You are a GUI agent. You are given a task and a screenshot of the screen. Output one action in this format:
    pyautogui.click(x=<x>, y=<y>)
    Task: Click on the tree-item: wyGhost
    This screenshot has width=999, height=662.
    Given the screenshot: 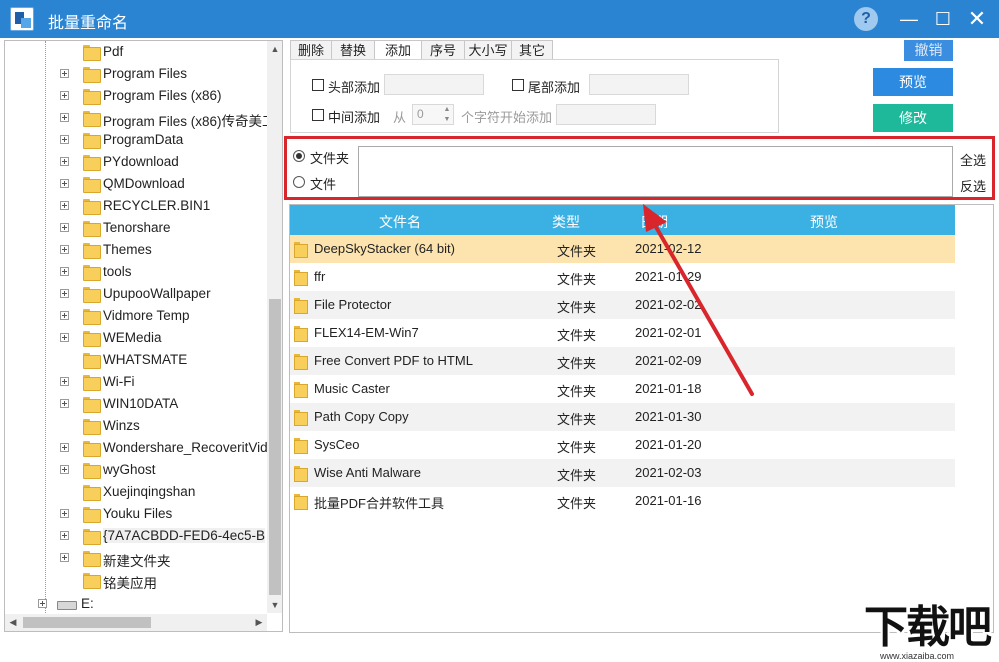 What is the action you would take?
    pyautogui.click(x=136, y=470)
    